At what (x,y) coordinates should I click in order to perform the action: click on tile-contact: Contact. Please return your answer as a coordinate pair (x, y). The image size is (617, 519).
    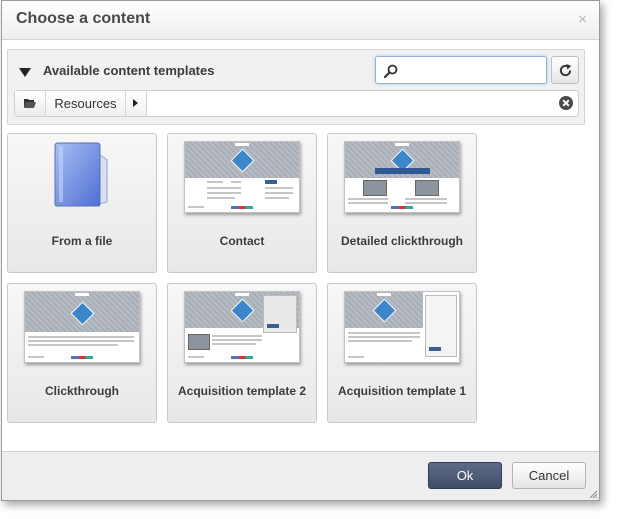
    Looking at the image, I should click on (242, 203).